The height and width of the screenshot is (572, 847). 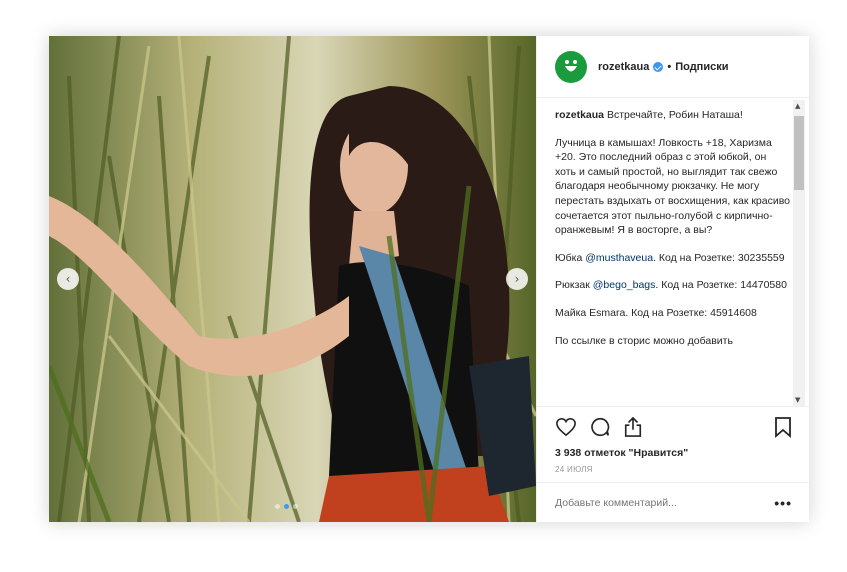 What do you see at coordinates (797, 400) in the screenshot?
I see `scroll-down-arrow-icon: ▼` at bounding box center [797, 400].